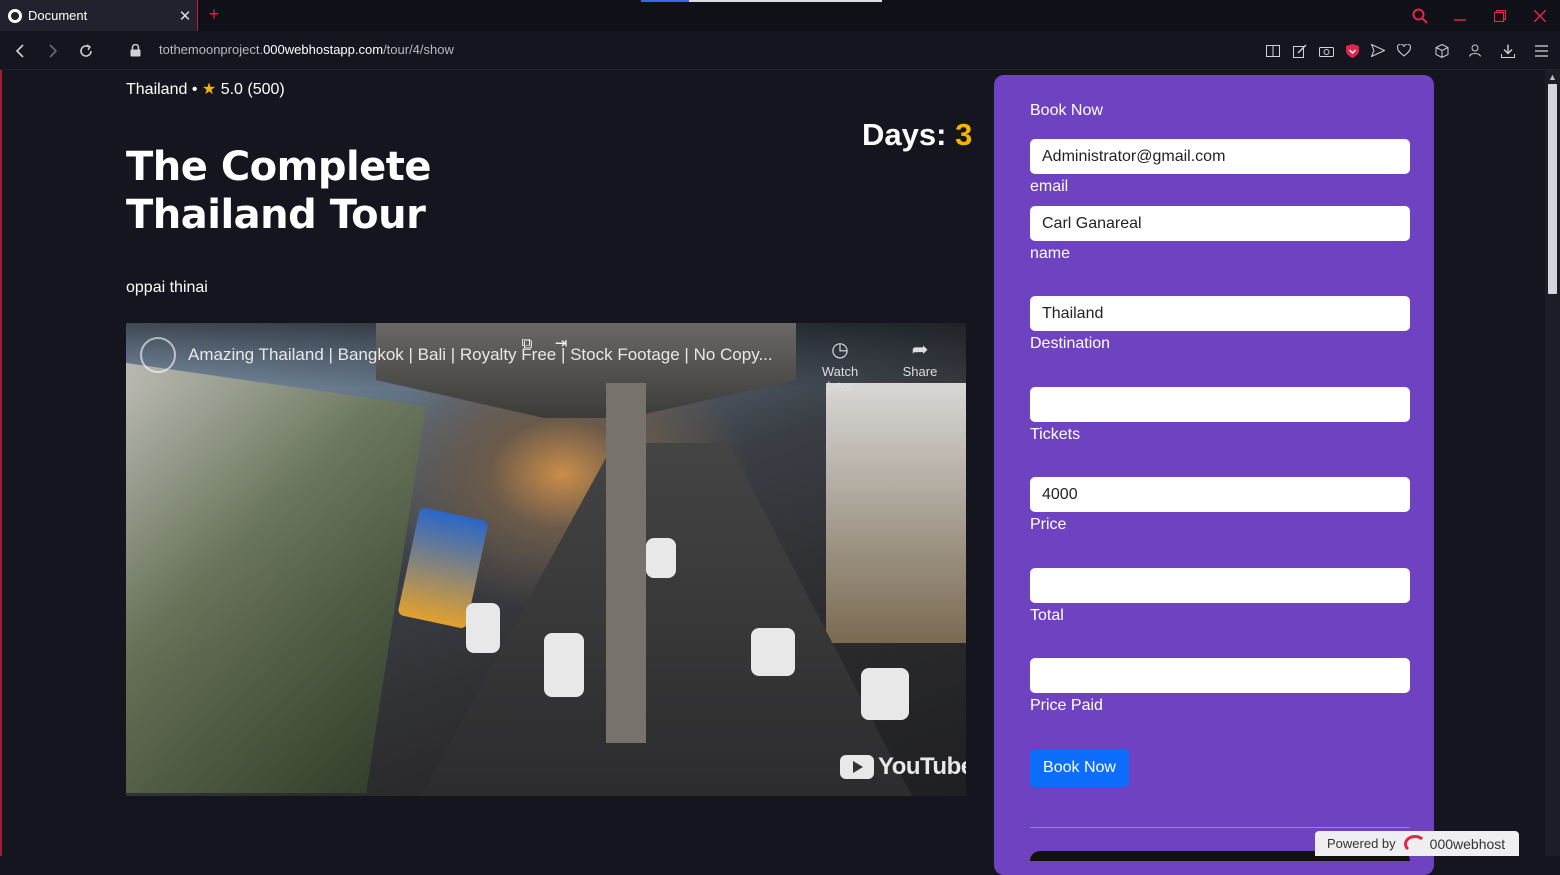  I want to click on price-label: Price, so click(1048, 524).